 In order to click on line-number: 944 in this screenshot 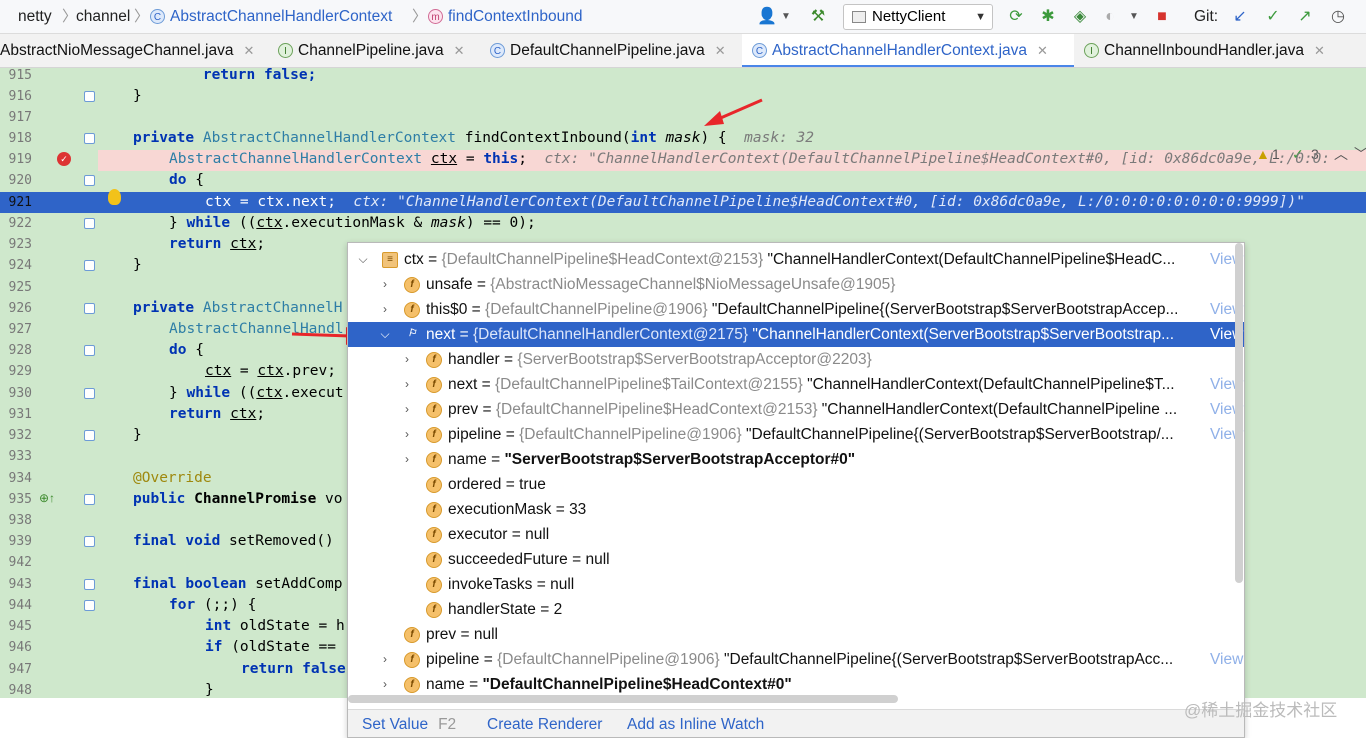, I will do `click(20, 605)`.